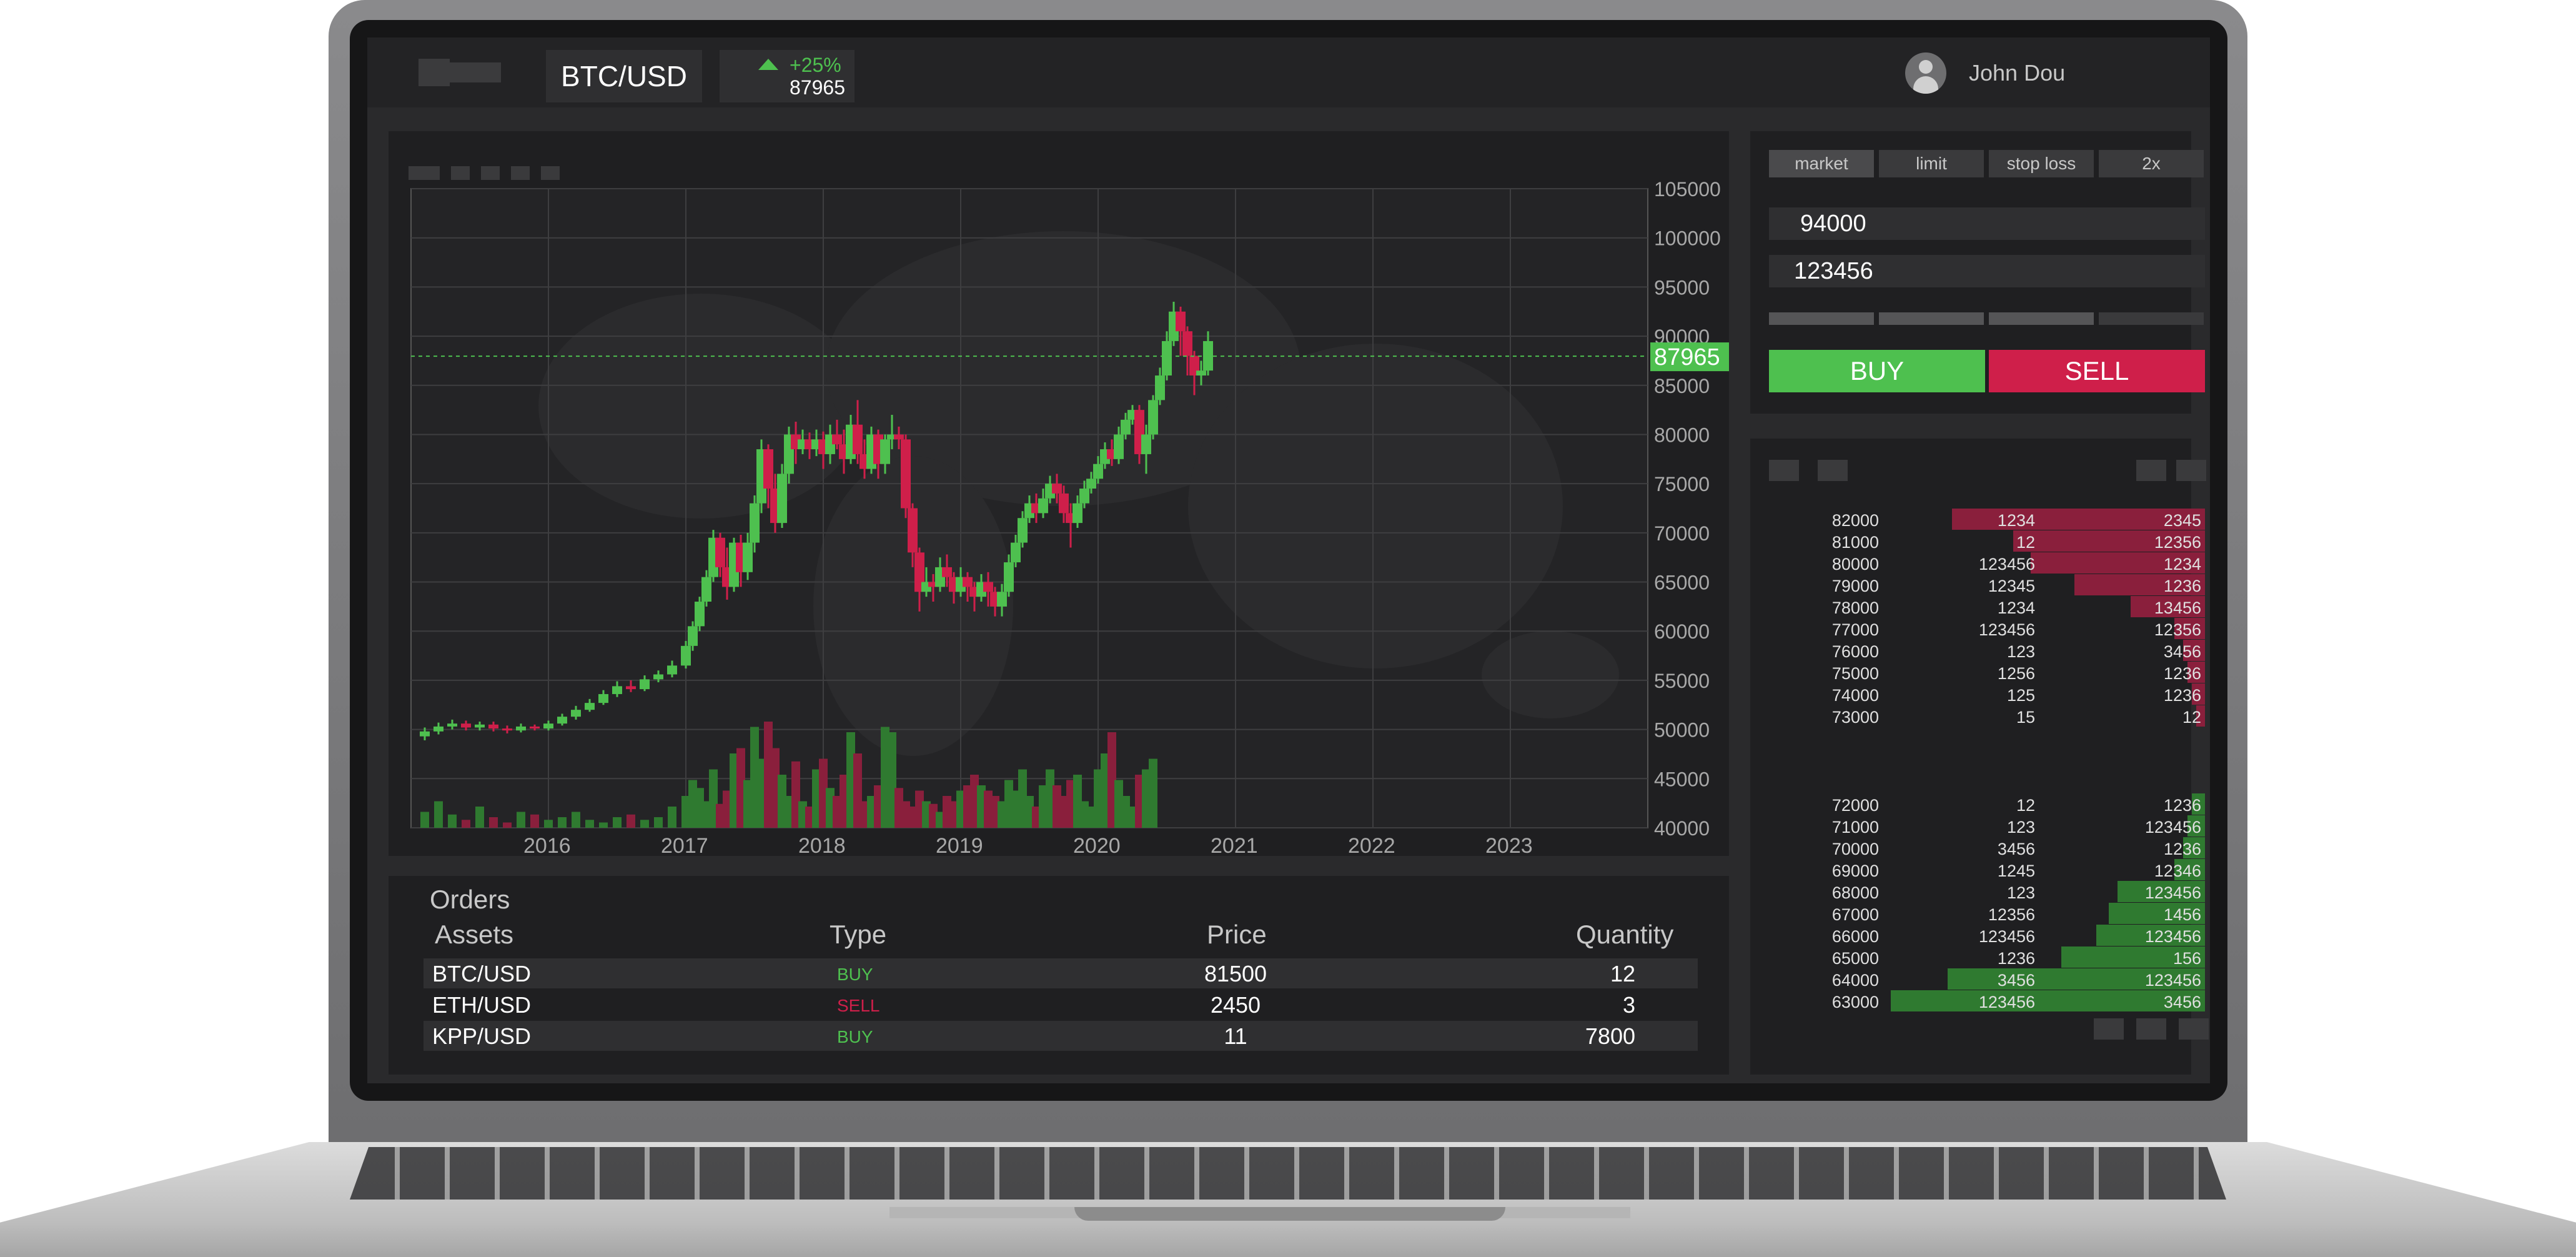 Image resolution: width=2576 pixels, height=1257 pixels. Describe the element at coordinates (1235, 1036) in the screenshot. I see `order-price: 11` at that location.